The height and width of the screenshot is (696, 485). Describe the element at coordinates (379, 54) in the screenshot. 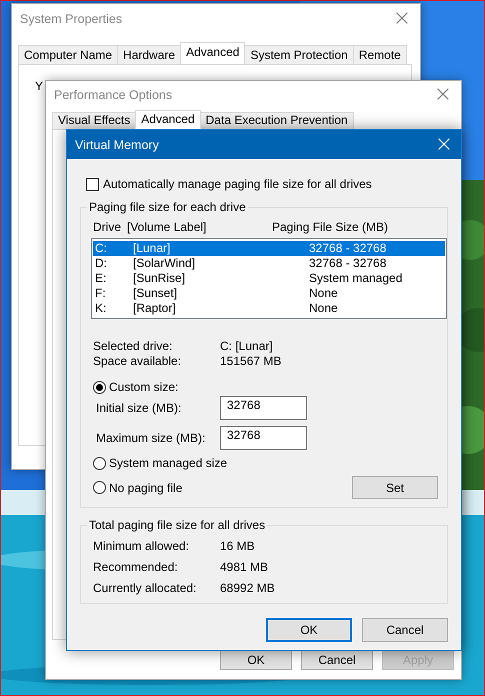

I see `tab: Remote` at that location.